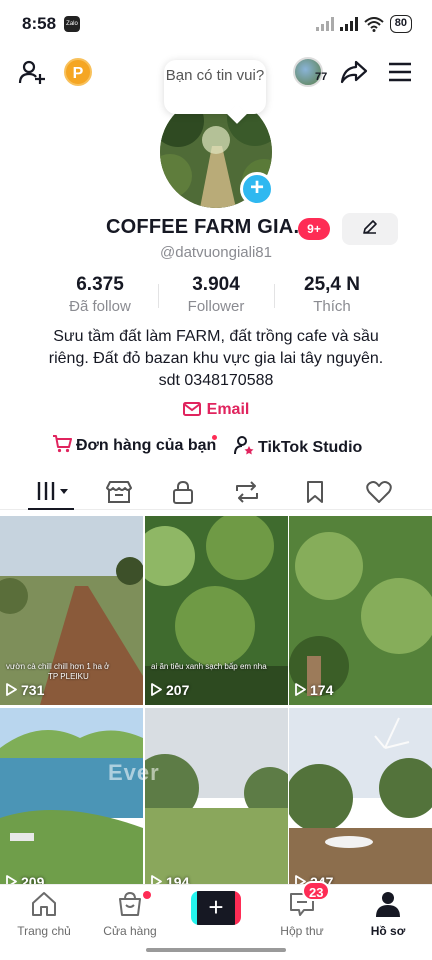 This screenshot has height=960, width=432. What do you see at coordinates (216, 908) in the screenshot?
I see `create-button: +` at bounding box center [216, 908].